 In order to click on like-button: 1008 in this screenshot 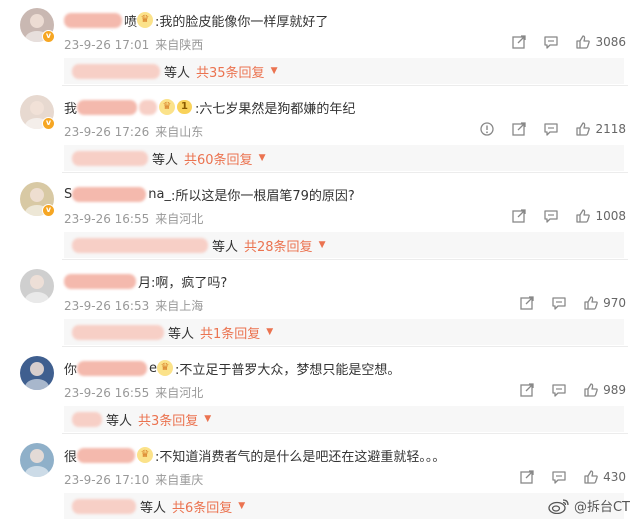, I will do `click(600, 216)`.